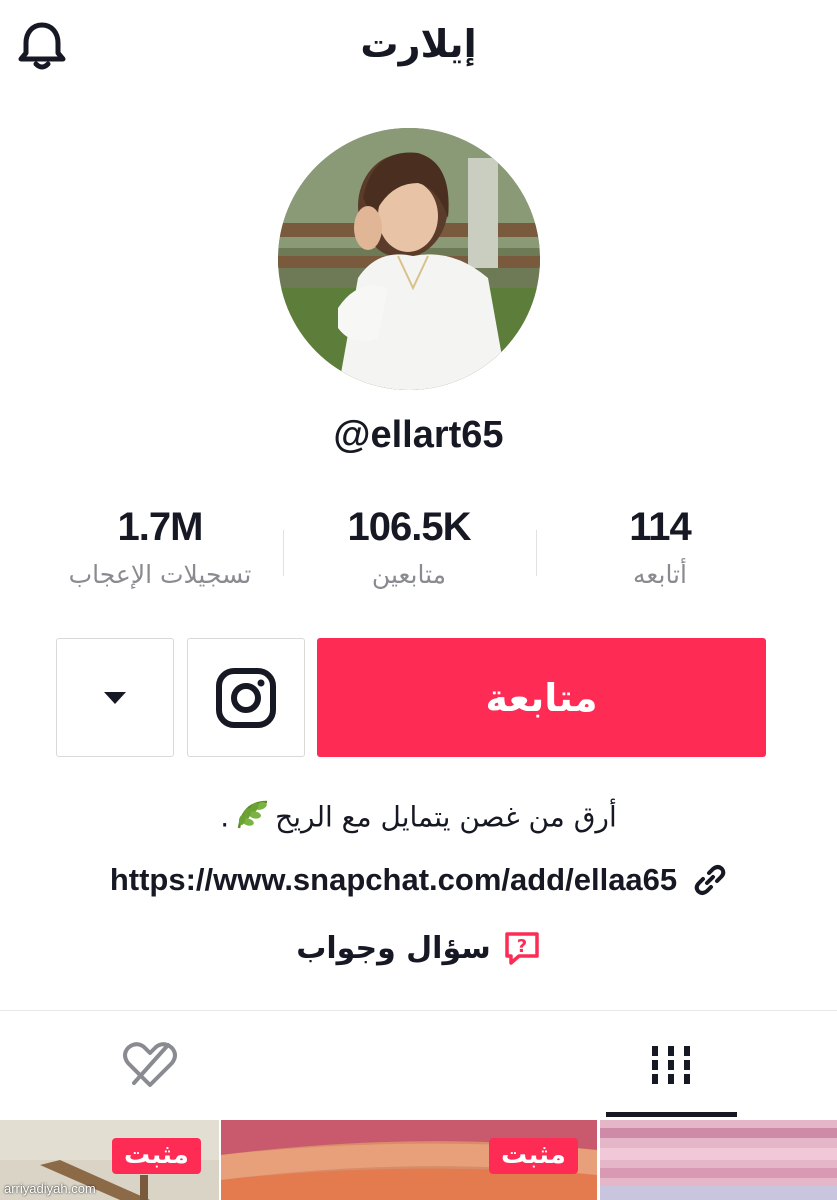  I want to click on tab-liked-videos, so click(150, 1065).